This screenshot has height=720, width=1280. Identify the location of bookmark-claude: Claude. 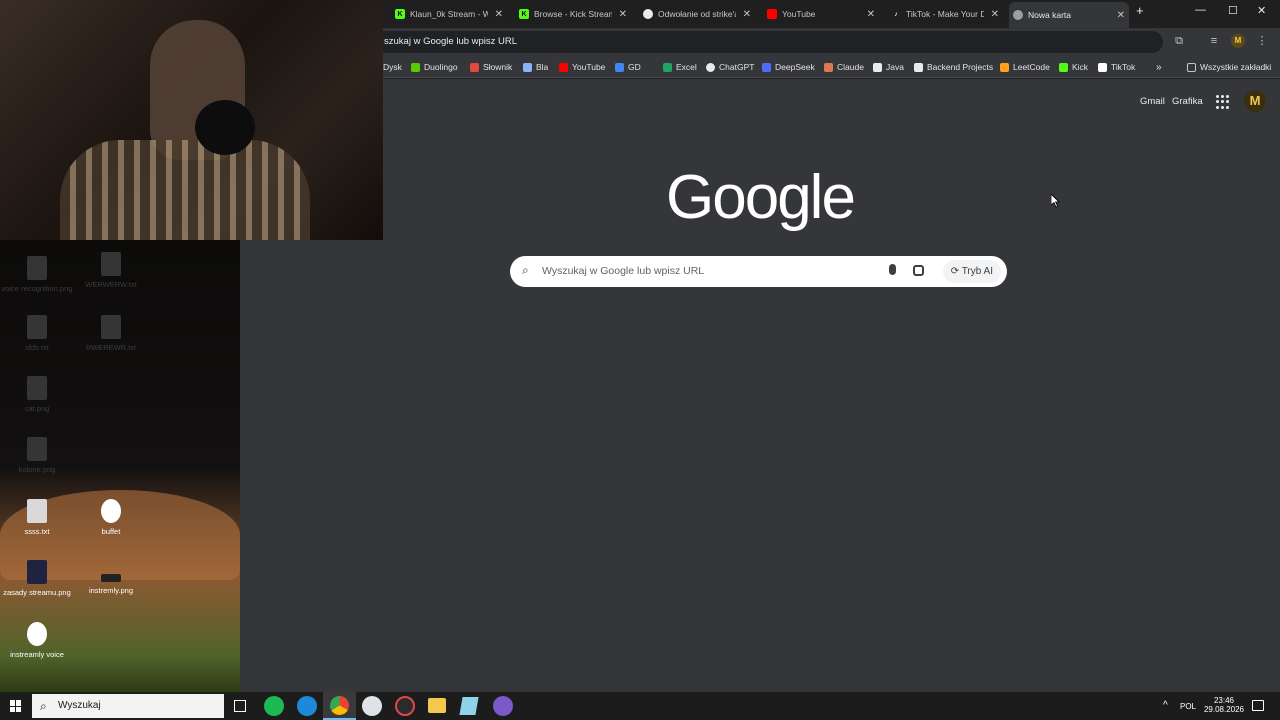
(844, 67).